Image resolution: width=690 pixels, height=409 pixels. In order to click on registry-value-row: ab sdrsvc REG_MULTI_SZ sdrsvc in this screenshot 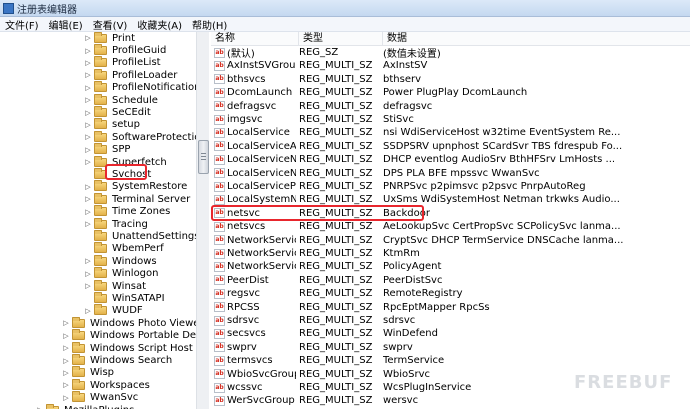, I will do `click(450, 320)`.